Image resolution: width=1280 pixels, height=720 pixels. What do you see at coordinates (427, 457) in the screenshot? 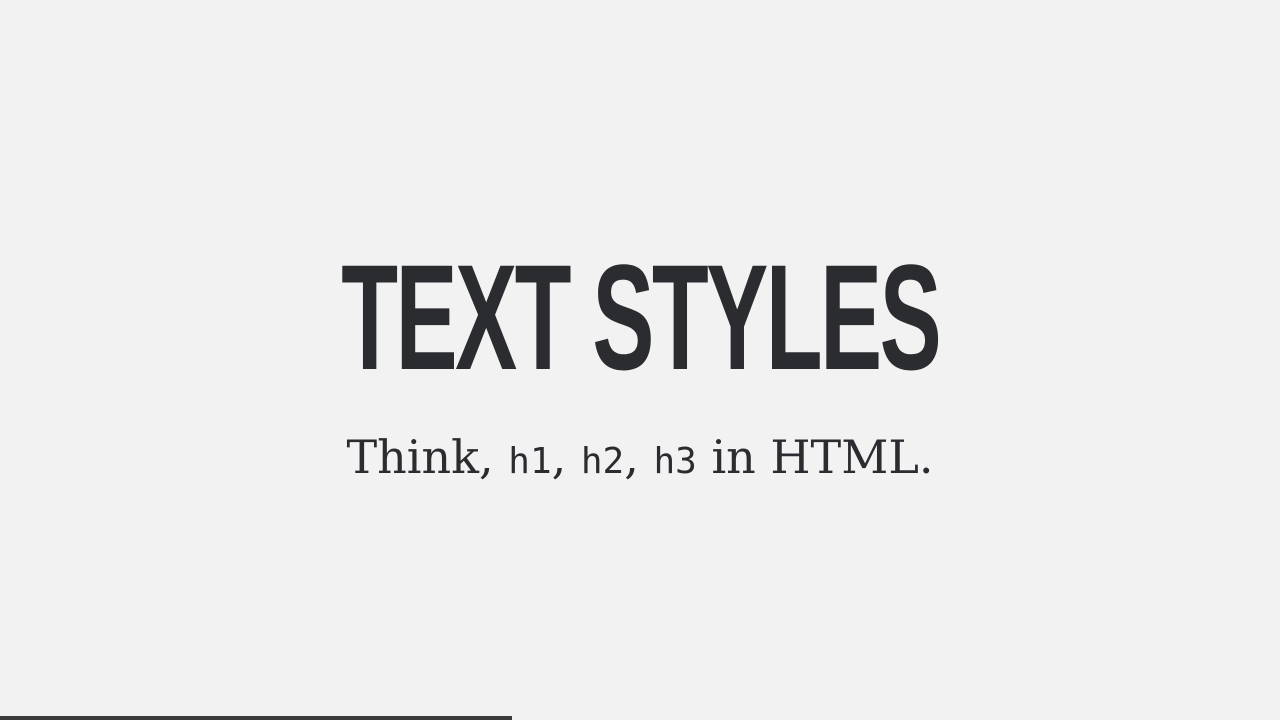
I see `subtitle-prefix: Think,` at bounding box center [427, 457].